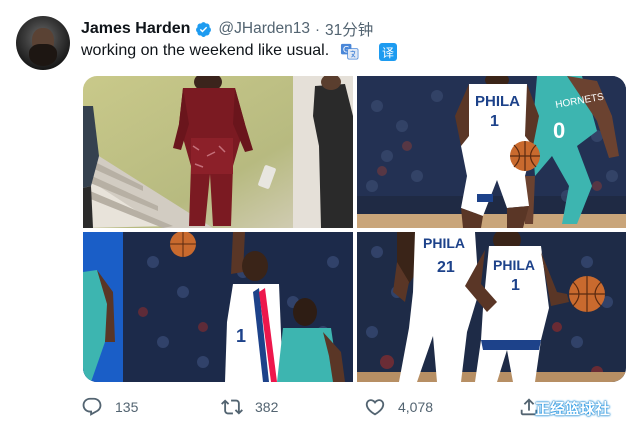 The width and height of the screenshot is (641, 431). I want to click on avatar, so click(43, 43).